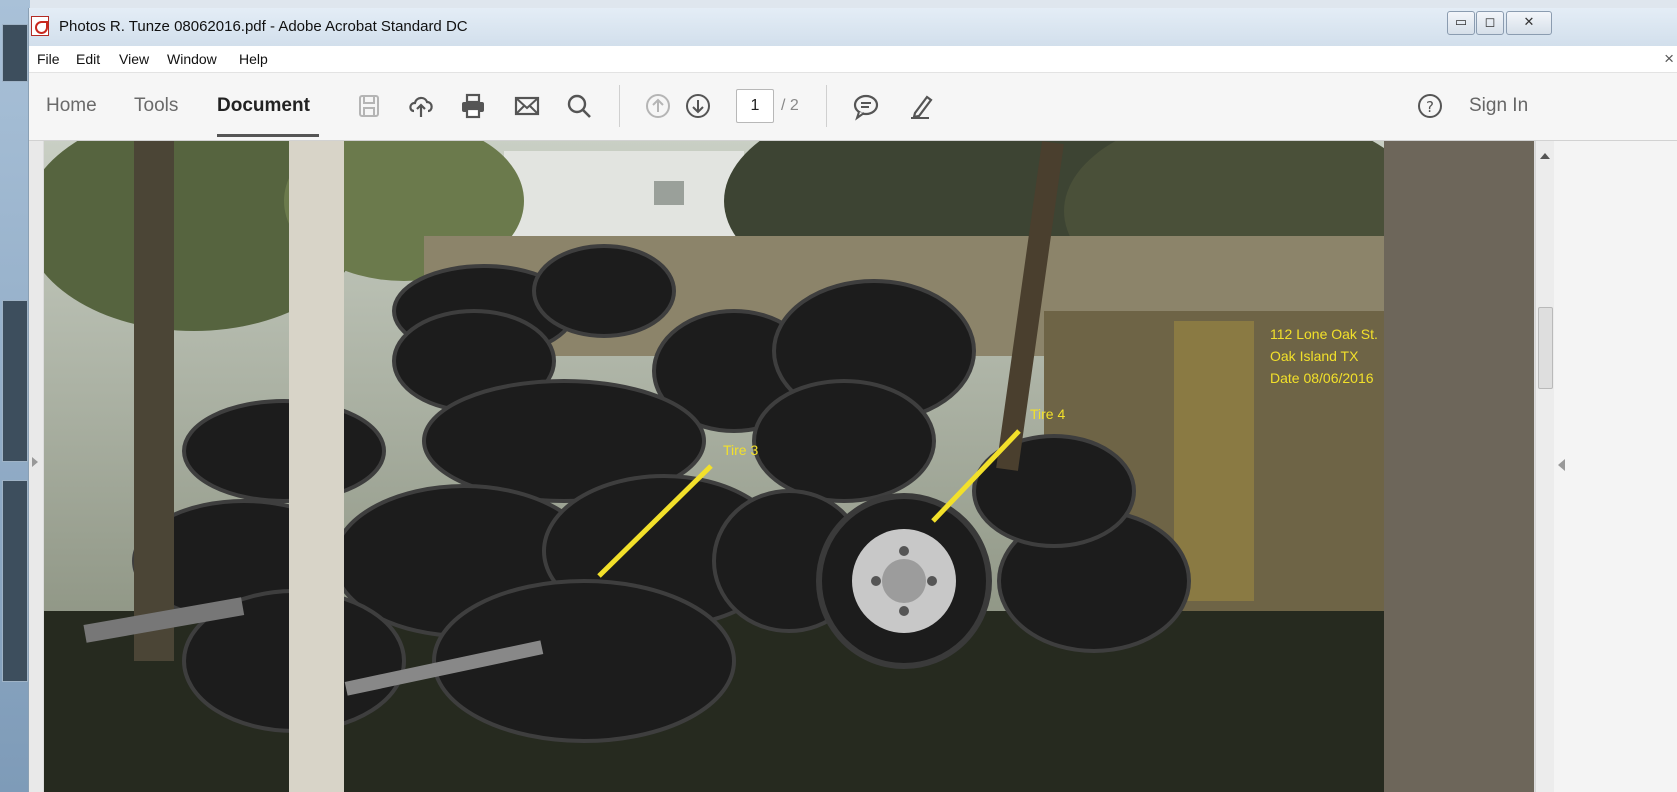 The image size is (1677, 792). I want to click on print-icon, so click(473, 106).